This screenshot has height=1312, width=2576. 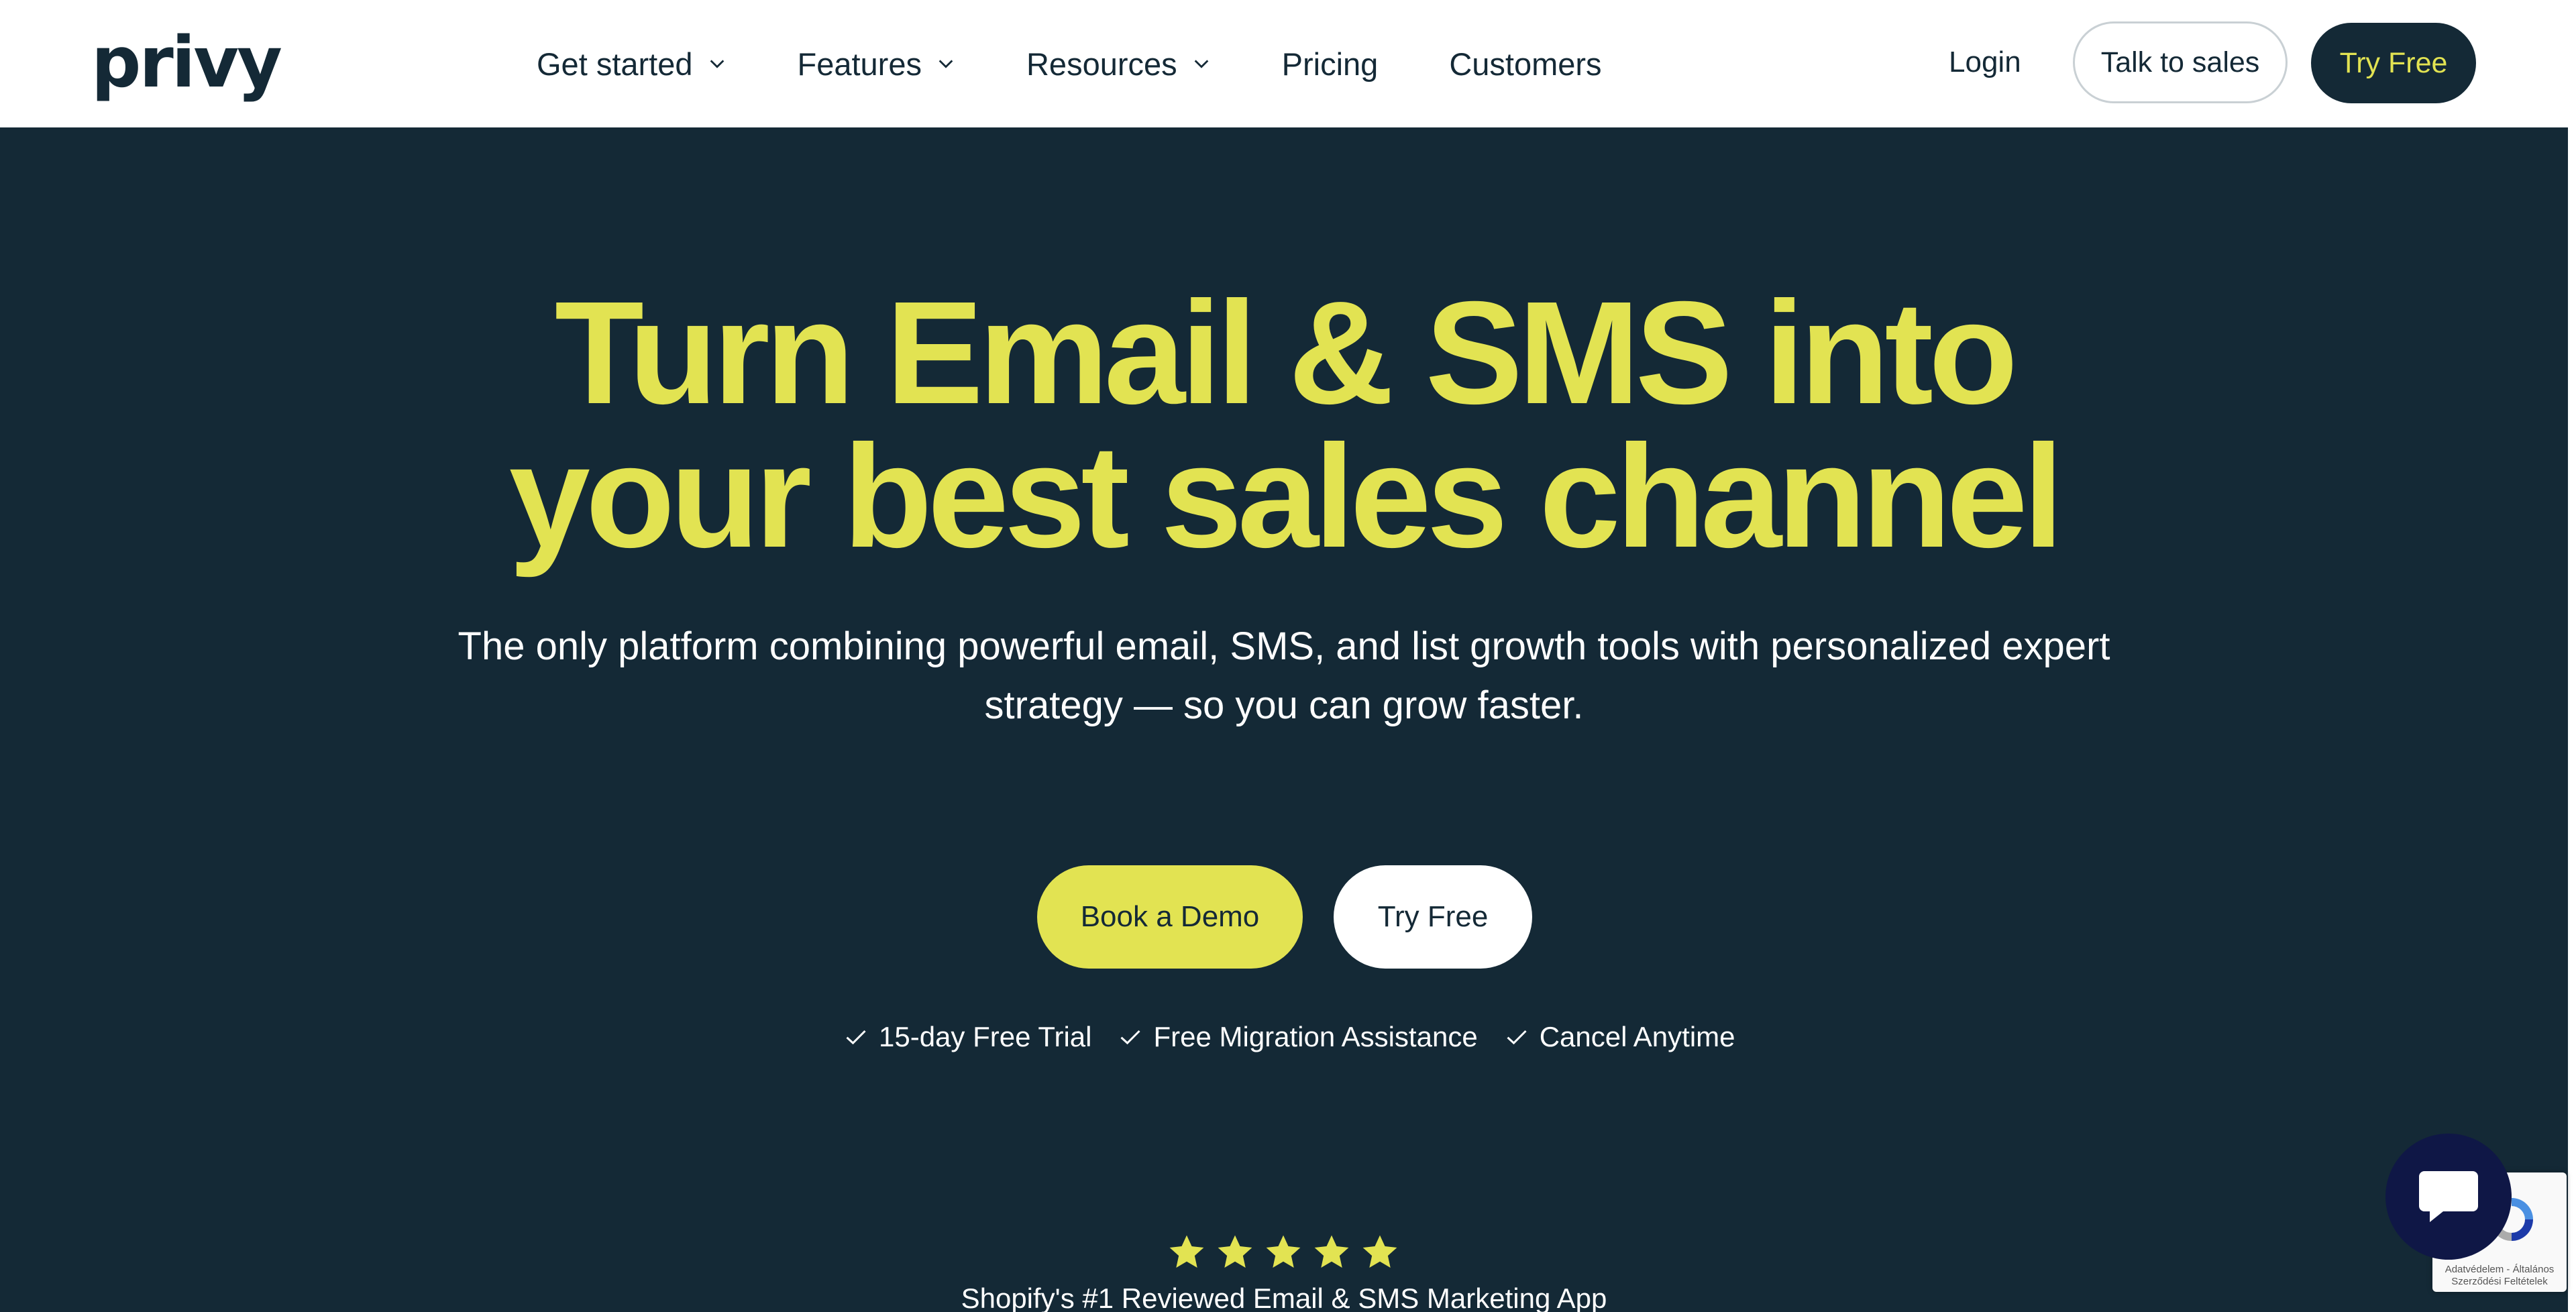 I want to click on rating-stars, so click(x=1288, y=1253).